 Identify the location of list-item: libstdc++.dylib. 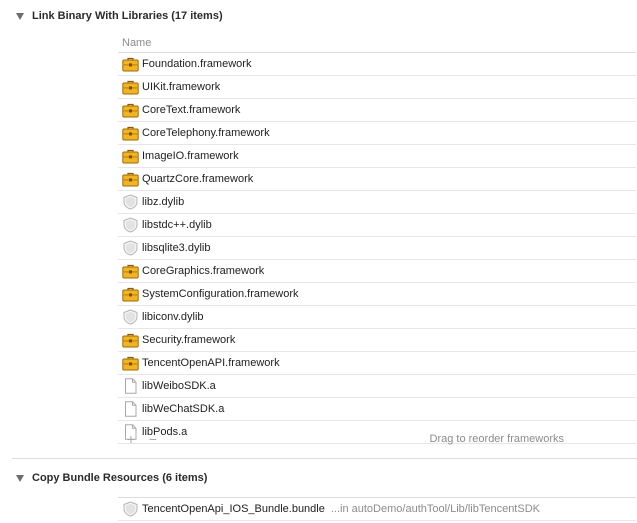
(377, 225).